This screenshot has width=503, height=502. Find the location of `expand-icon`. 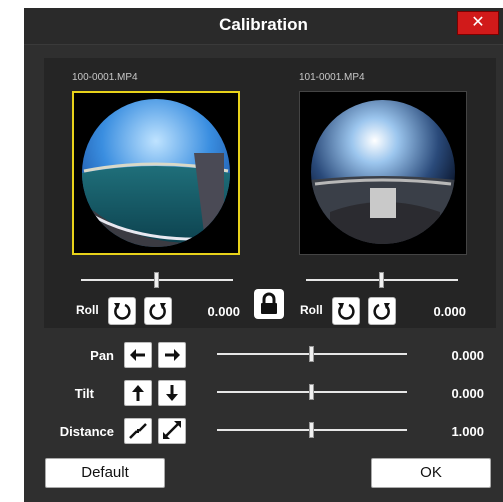

expand-icon is located at coordinates (172, 430).